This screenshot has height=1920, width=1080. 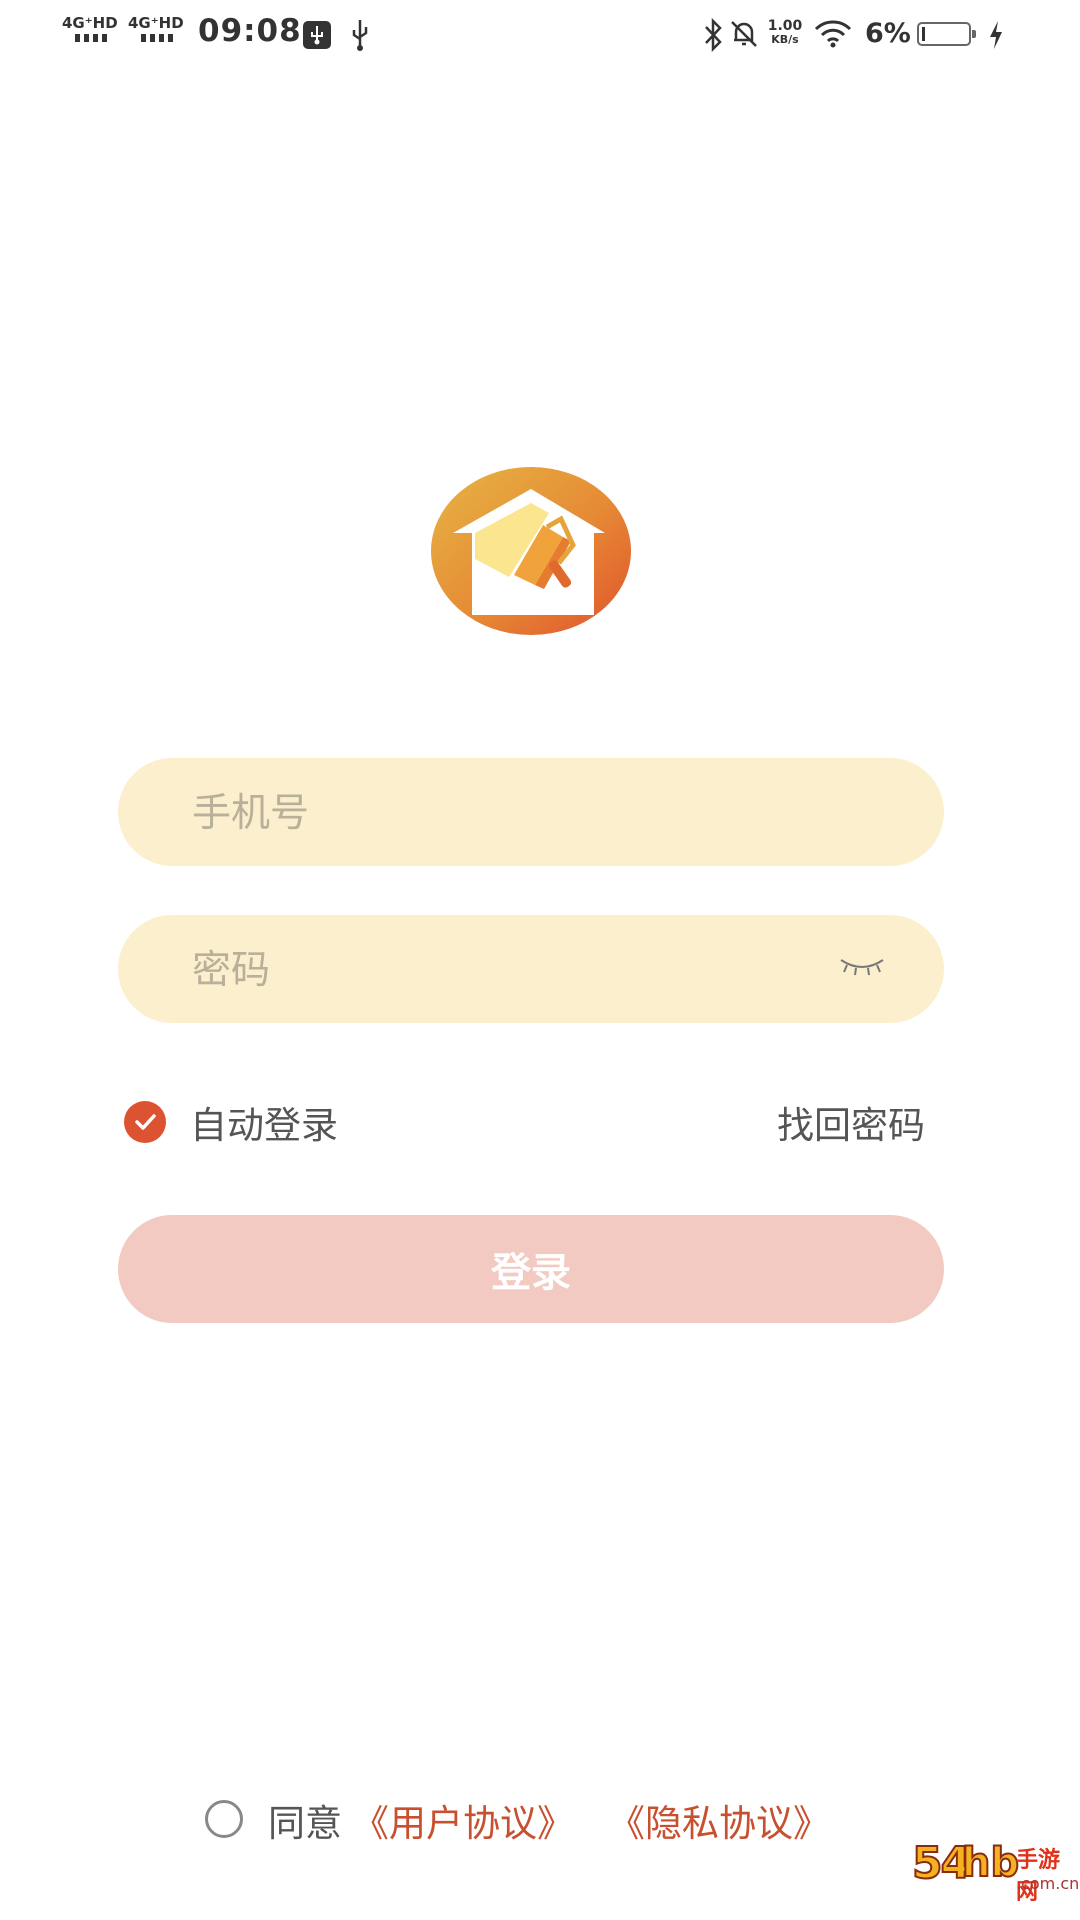 What do you see at coordinates (250, 31) in the screenshot?
I see `status-time: 09:08` at bounding box center [250, 31].